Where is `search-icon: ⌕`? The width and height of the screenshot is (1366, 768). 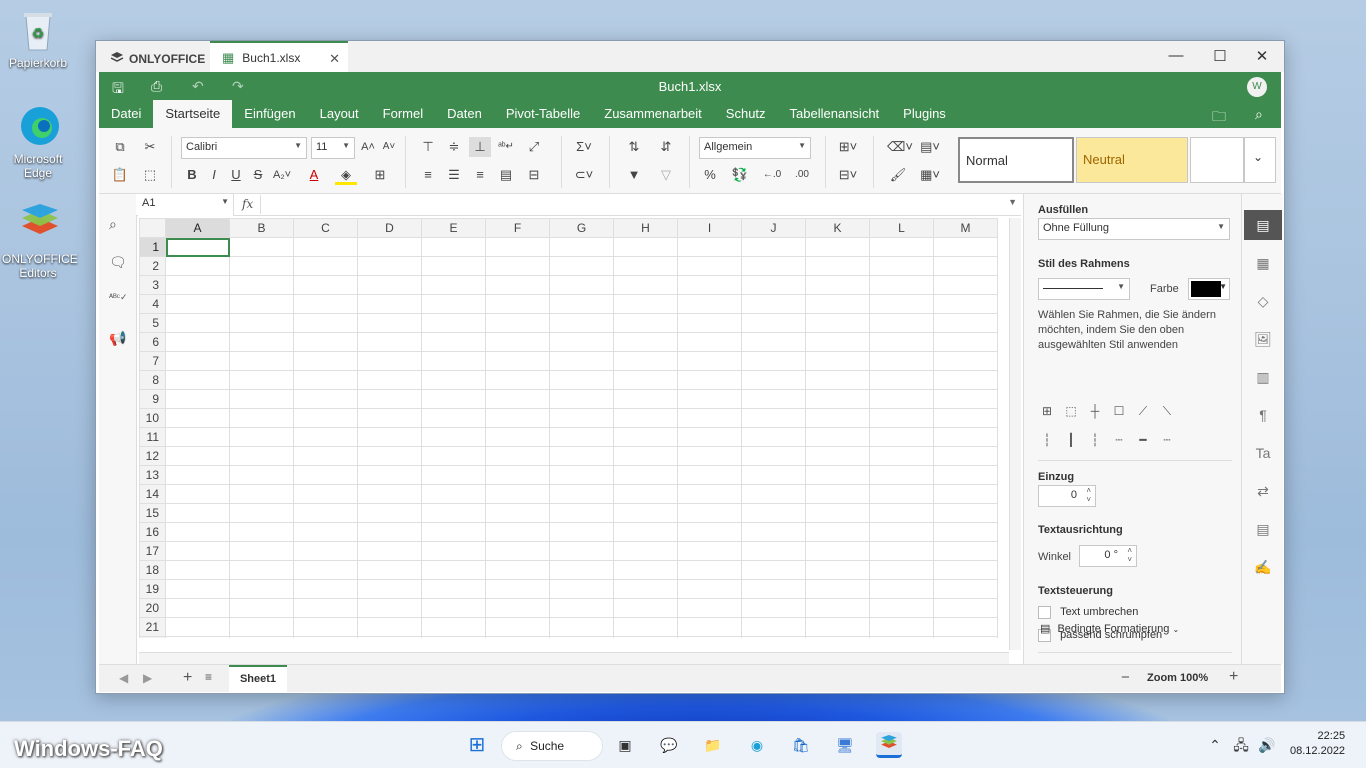 search-icon: ⌕ is located at coordinates (113, 224).